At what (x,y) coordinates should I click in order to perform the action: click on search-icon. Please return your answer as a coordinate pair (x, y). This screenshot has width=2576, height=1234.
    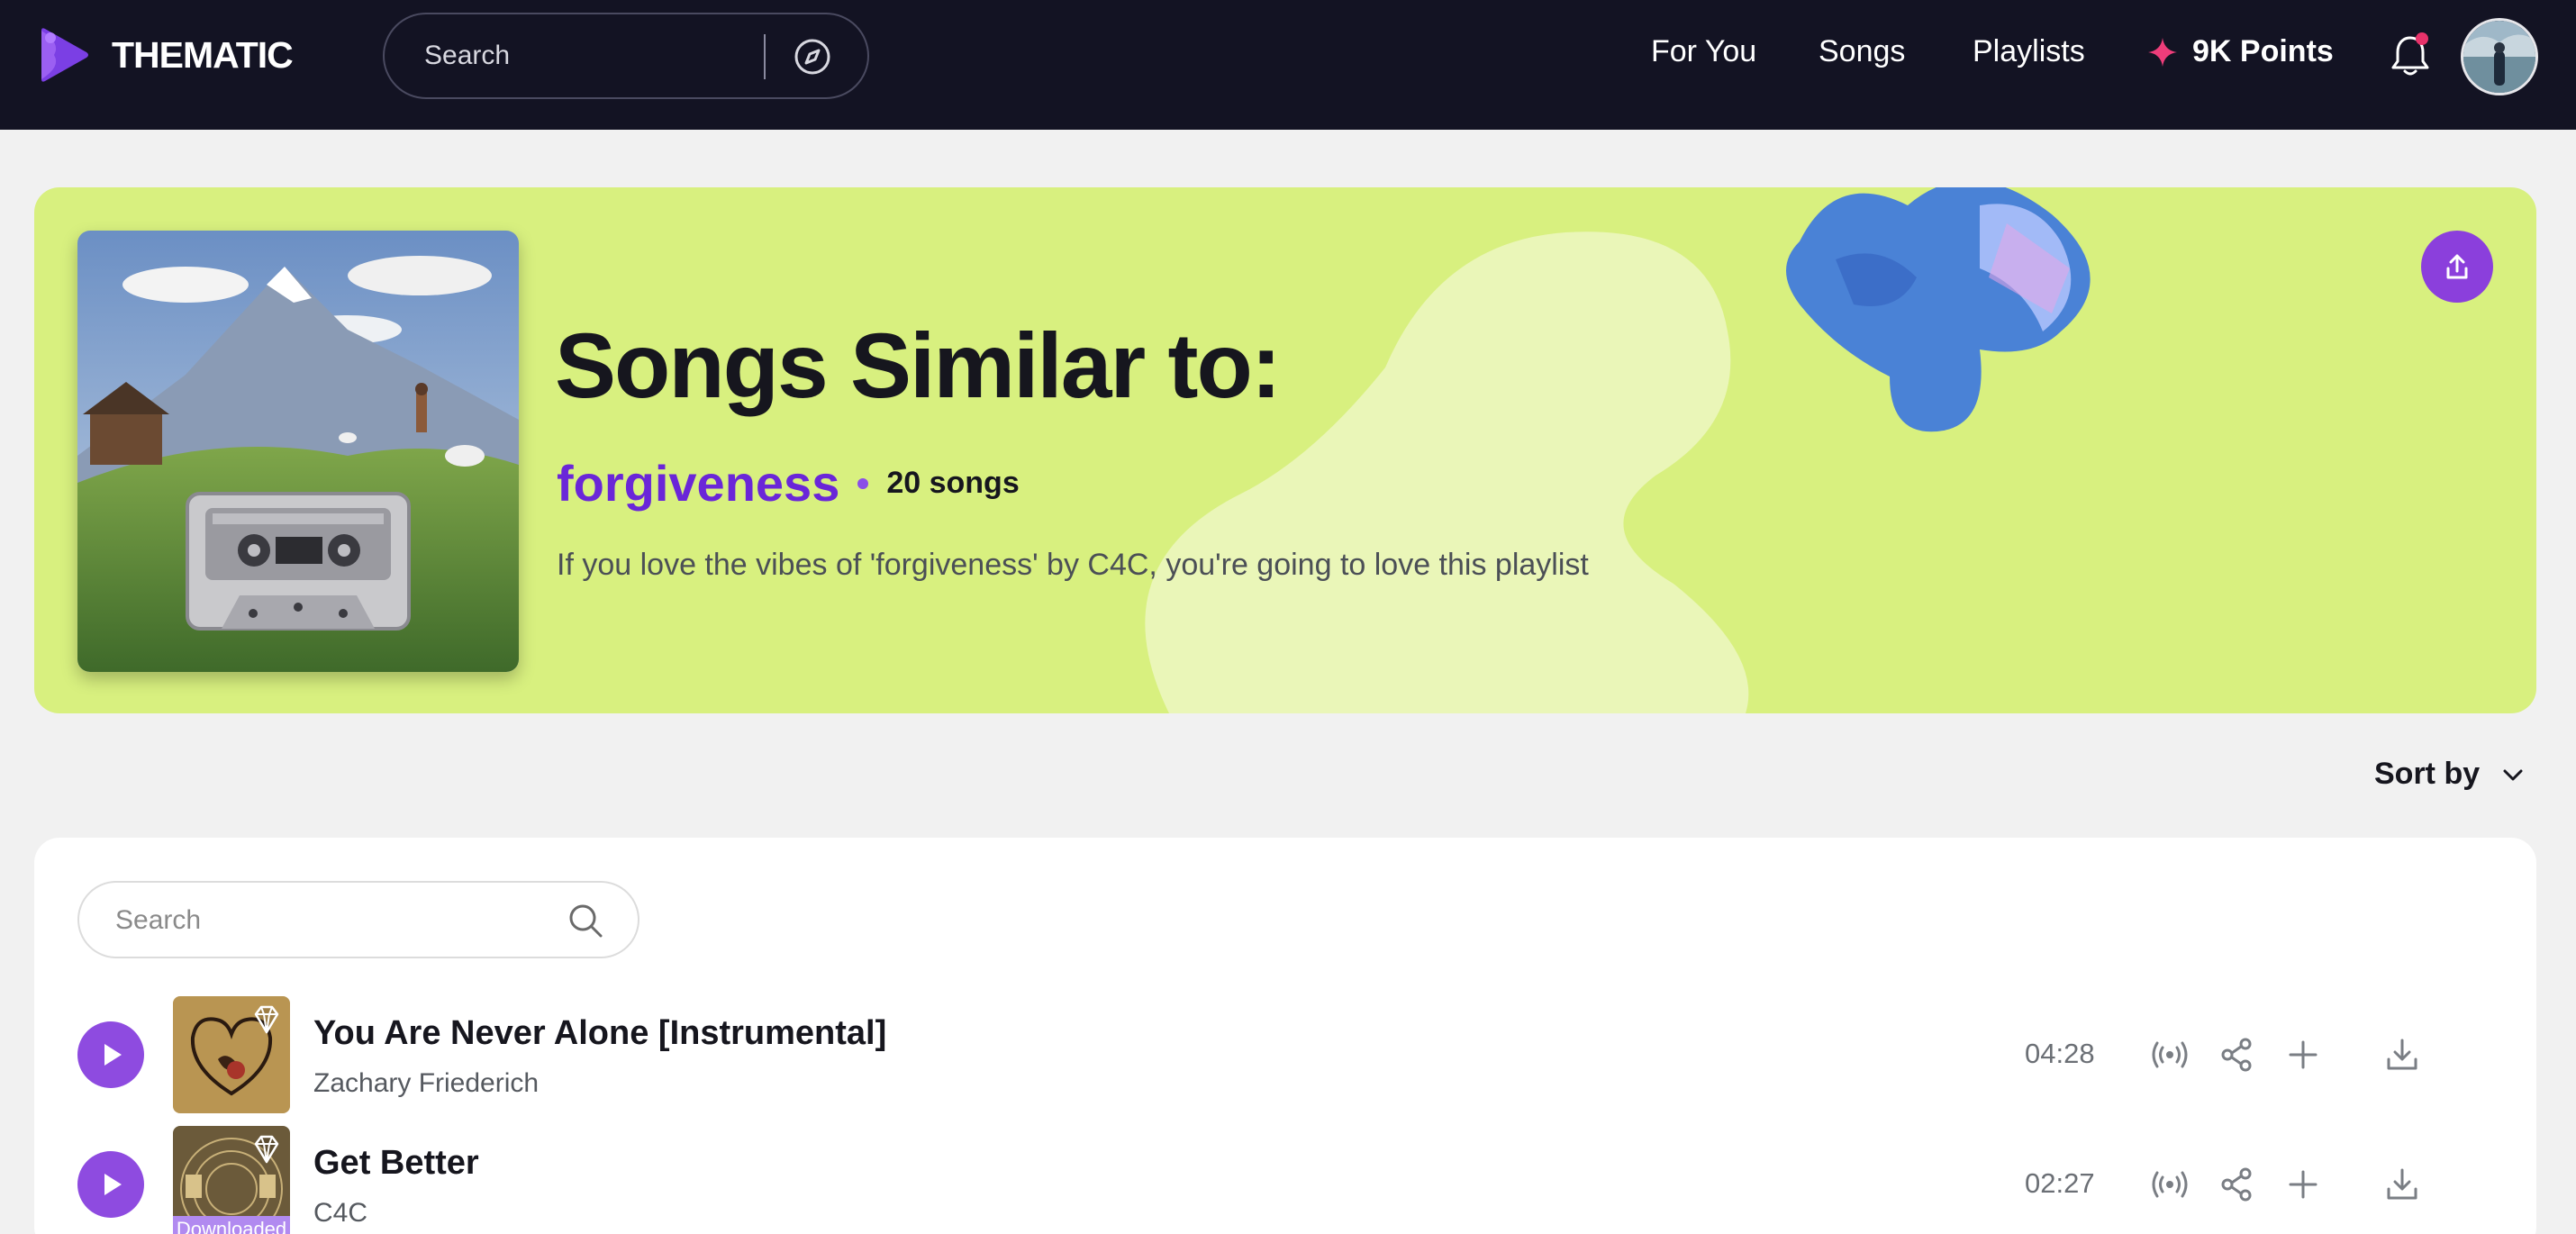
    Looking at the image, I should click on (585, 920).